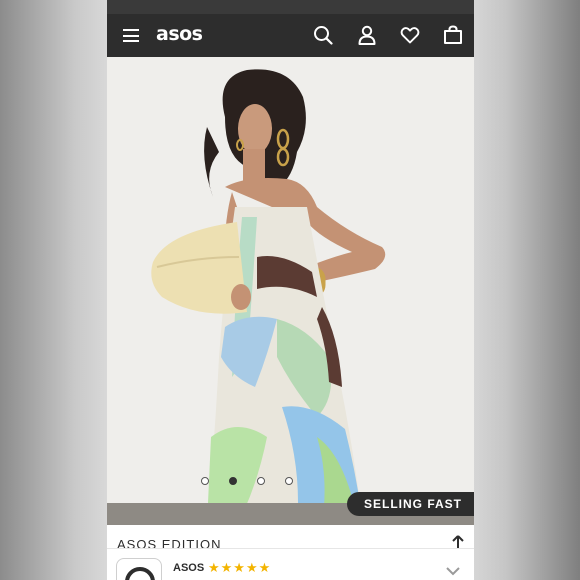  Describe the element at coordinates (458, 542) in the screenshot. I see `arrow-up-icon` at that location.